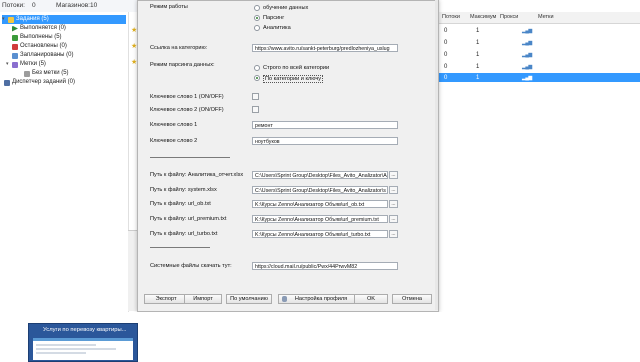 This screenshot has width=640, height=362. Describe the element at coordinates (179, 48) in the screenshot. I see `category-link-label: Ссылка на категорию:` at that location.